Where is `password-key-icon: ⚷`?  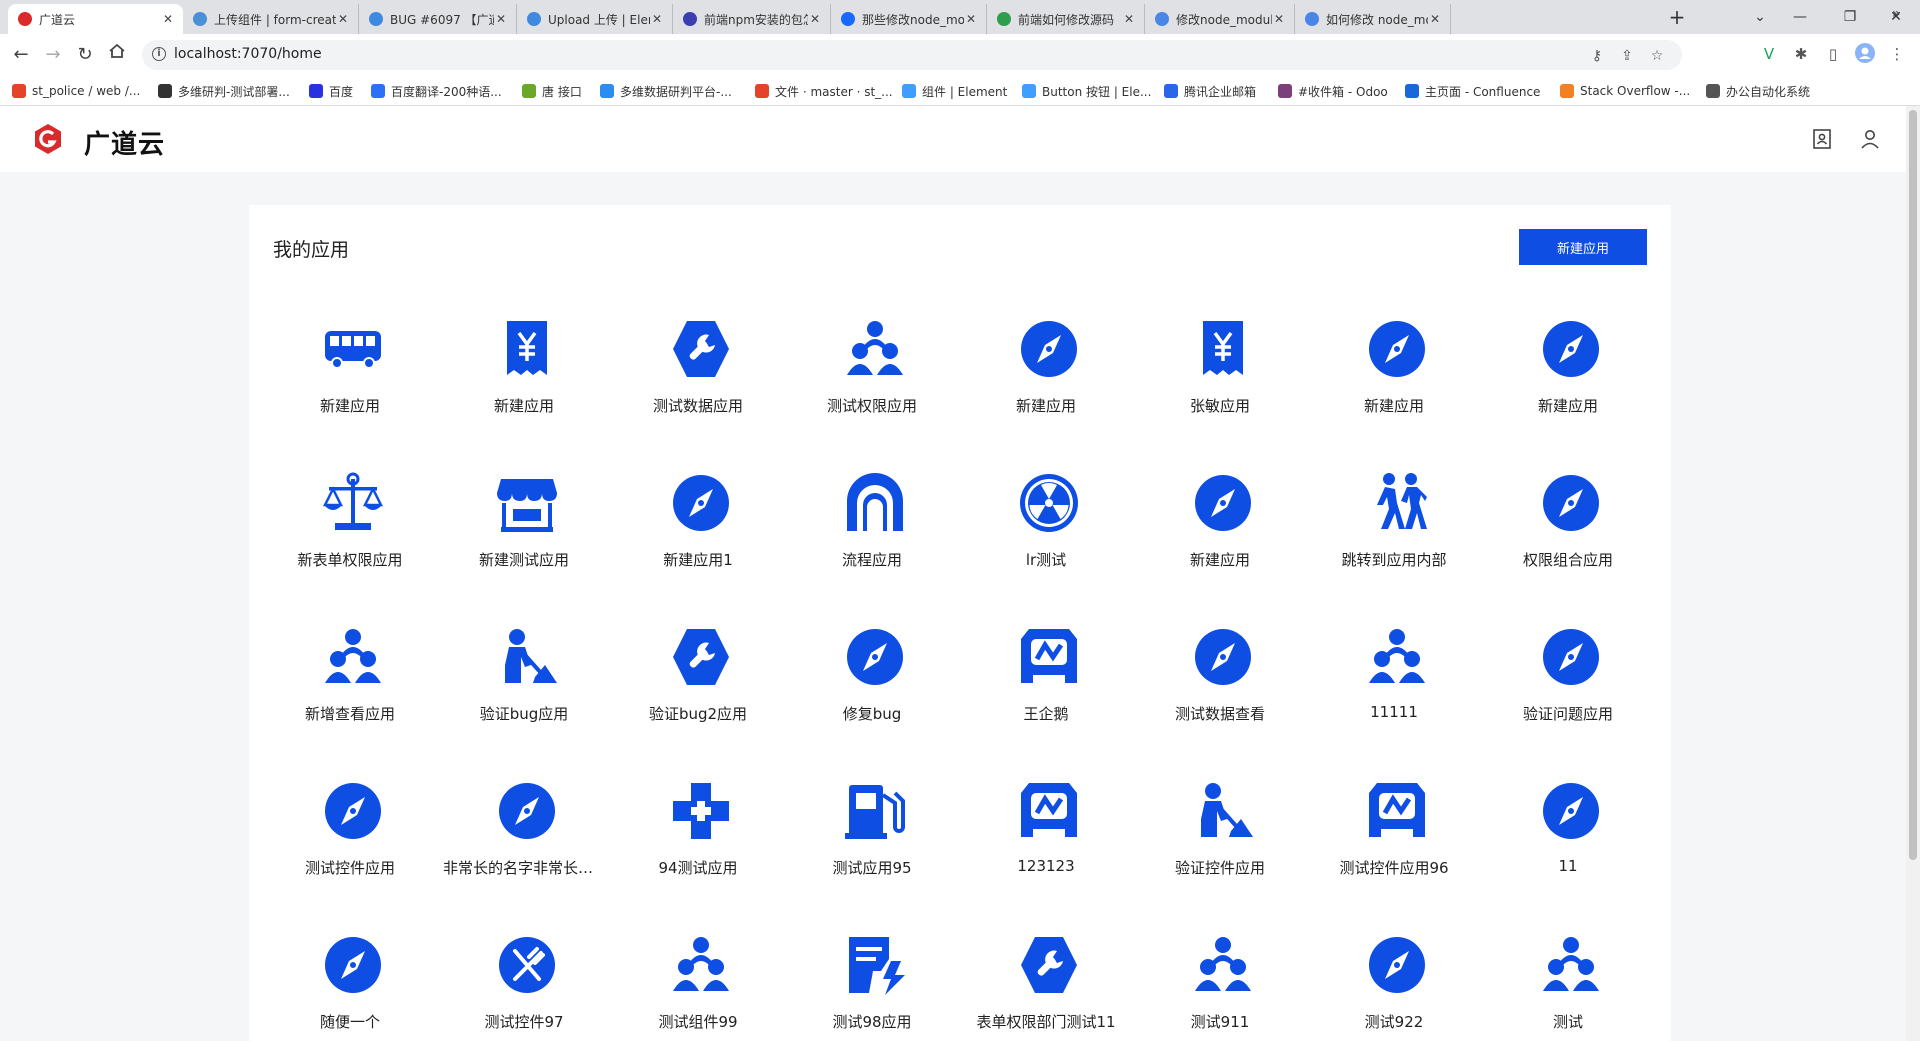
password-key-icon: ⚷ is located at coordinates (1597, 56).